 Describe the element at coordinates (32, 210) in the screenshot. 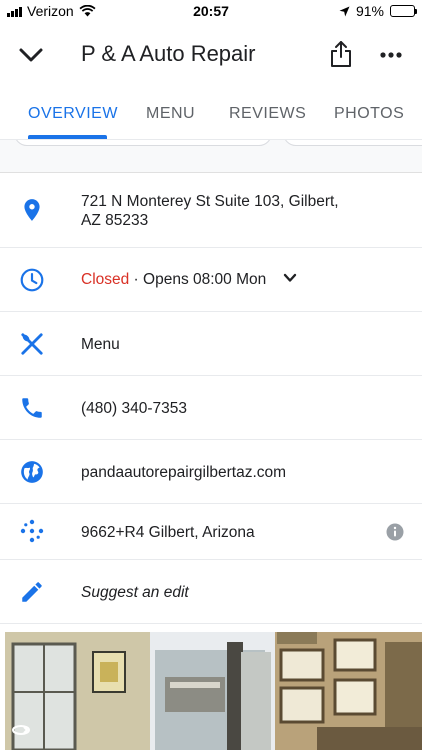

I see `location-pin-icon` at that location.